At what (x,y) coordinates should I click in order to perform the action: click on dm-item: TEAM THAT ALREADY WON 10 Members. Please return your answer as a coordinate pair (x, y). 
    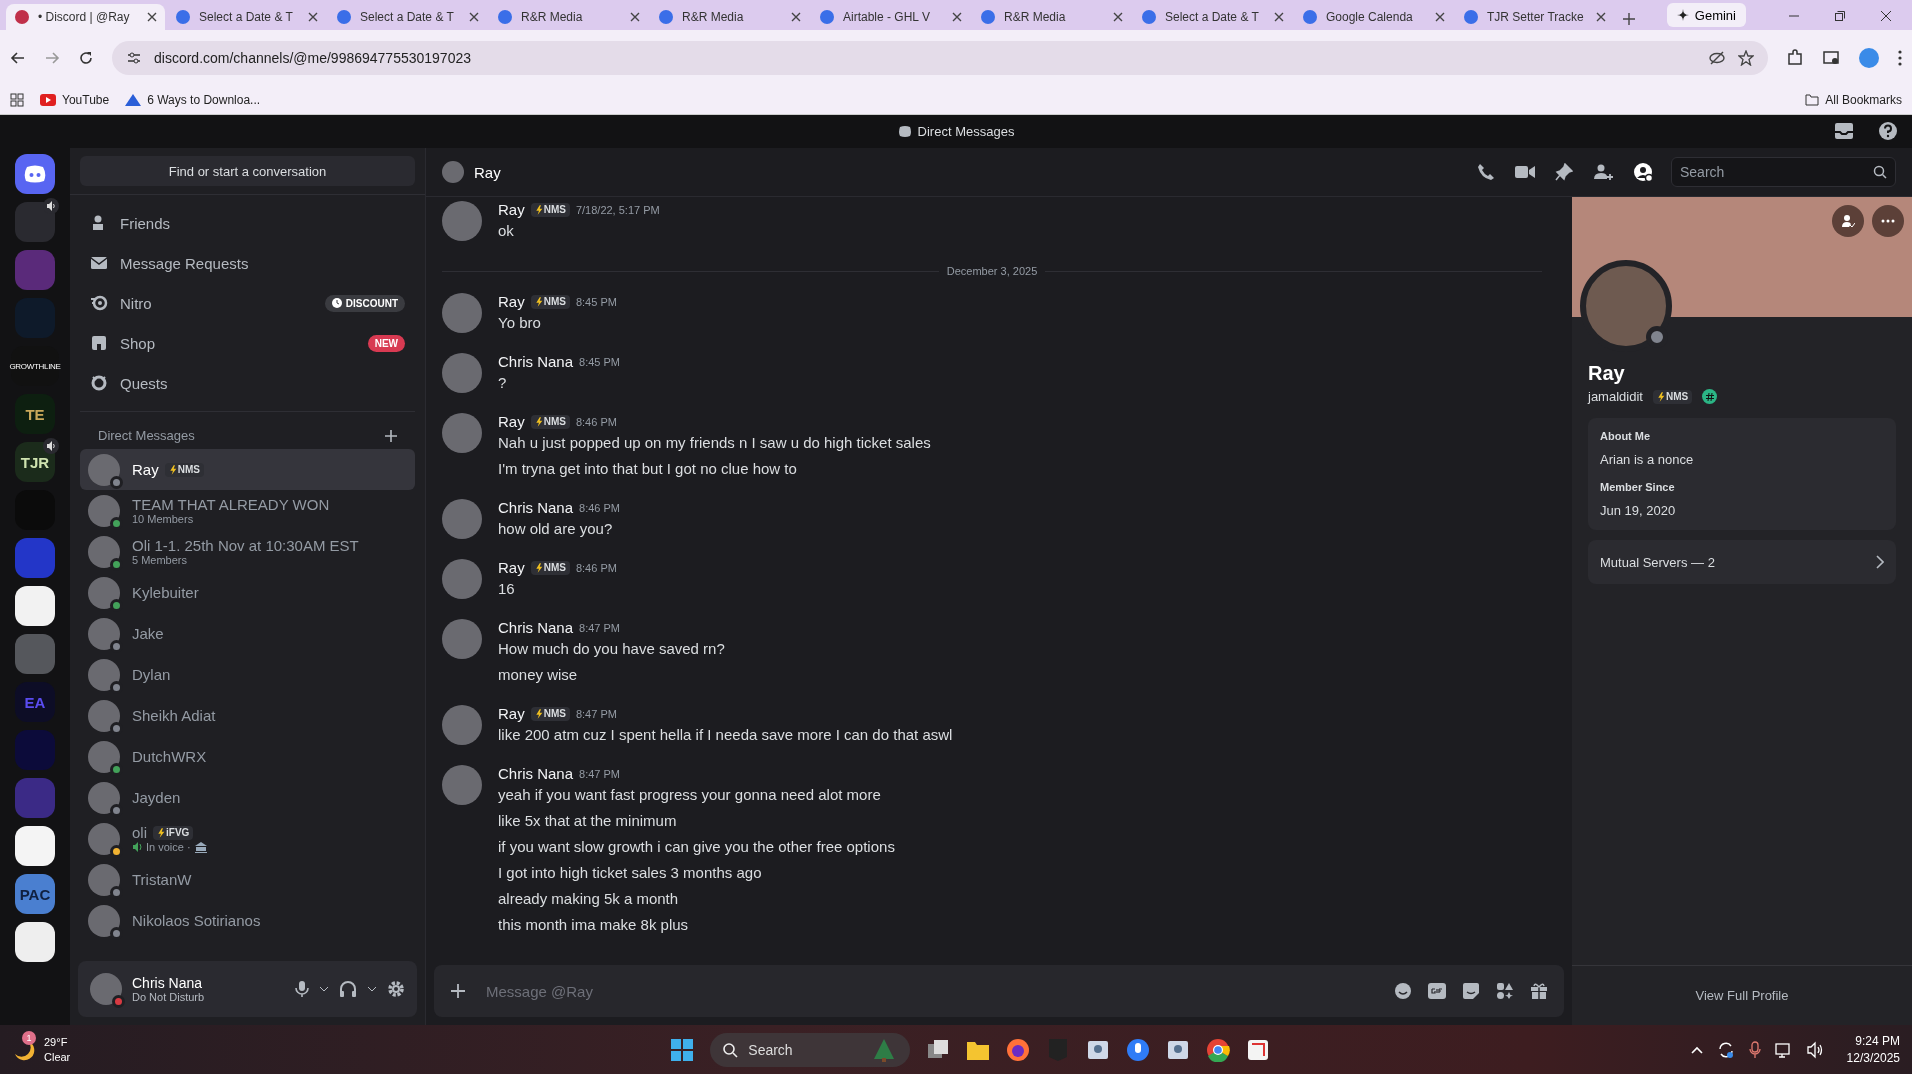
    Looking at the image, I should click on (247, 510).